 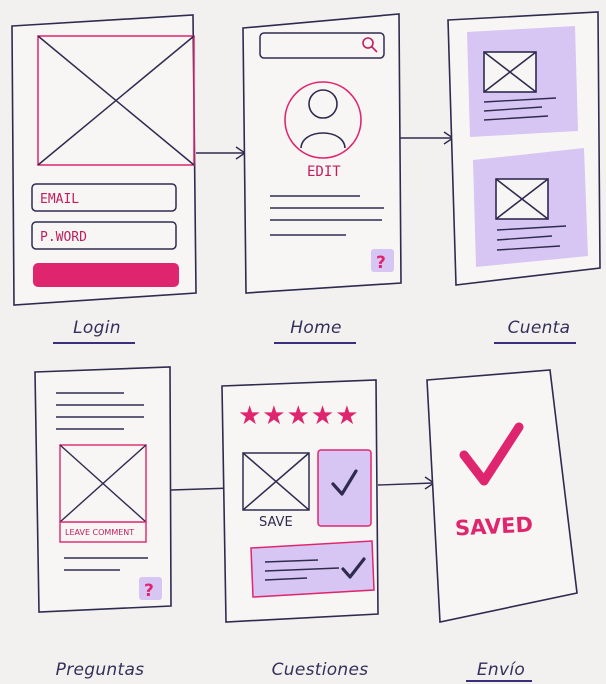 I want to click on checkbox-checked, so click(x=344, y=488).